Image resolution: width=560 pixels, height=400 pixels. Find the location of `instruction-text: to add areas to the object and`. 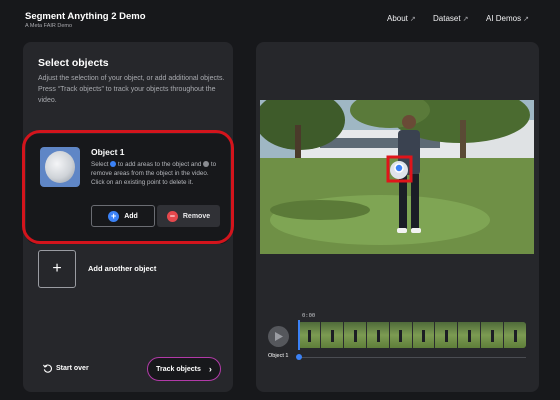

instruction-text: to add areas to the object and is located at coordinates (160, 164).